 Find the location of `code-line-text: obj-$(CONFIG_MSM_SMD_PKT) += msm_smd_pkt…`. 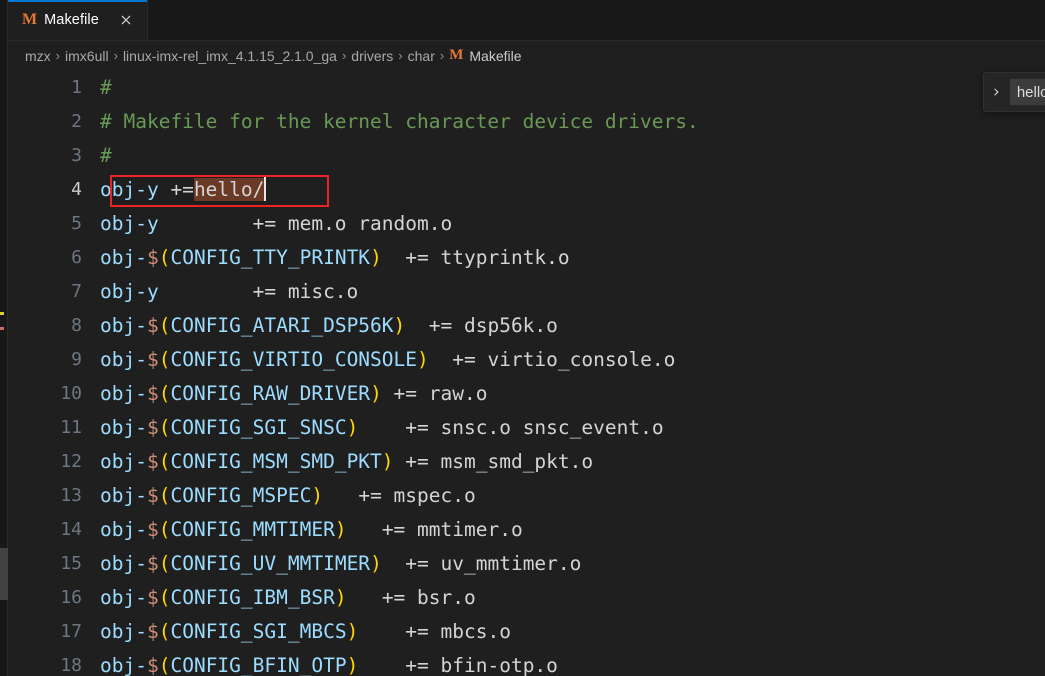

code-line-text: obj-$(CONFIG_MSM_SMD_PKT) += msm_smd_pkt… is located at coordinates (346, 461).